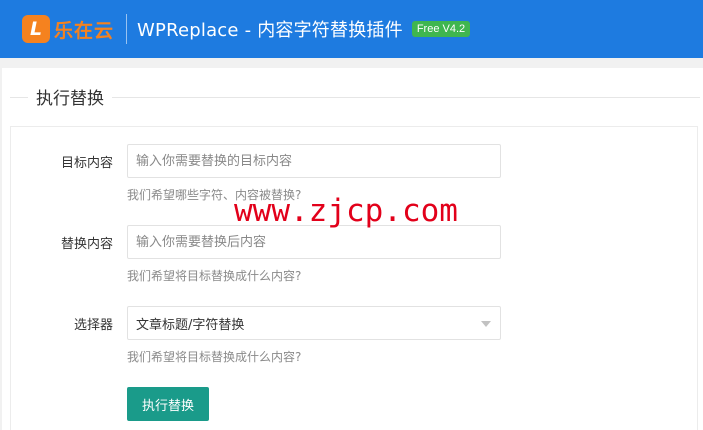  I want to click on target-input, so click(314, 161).